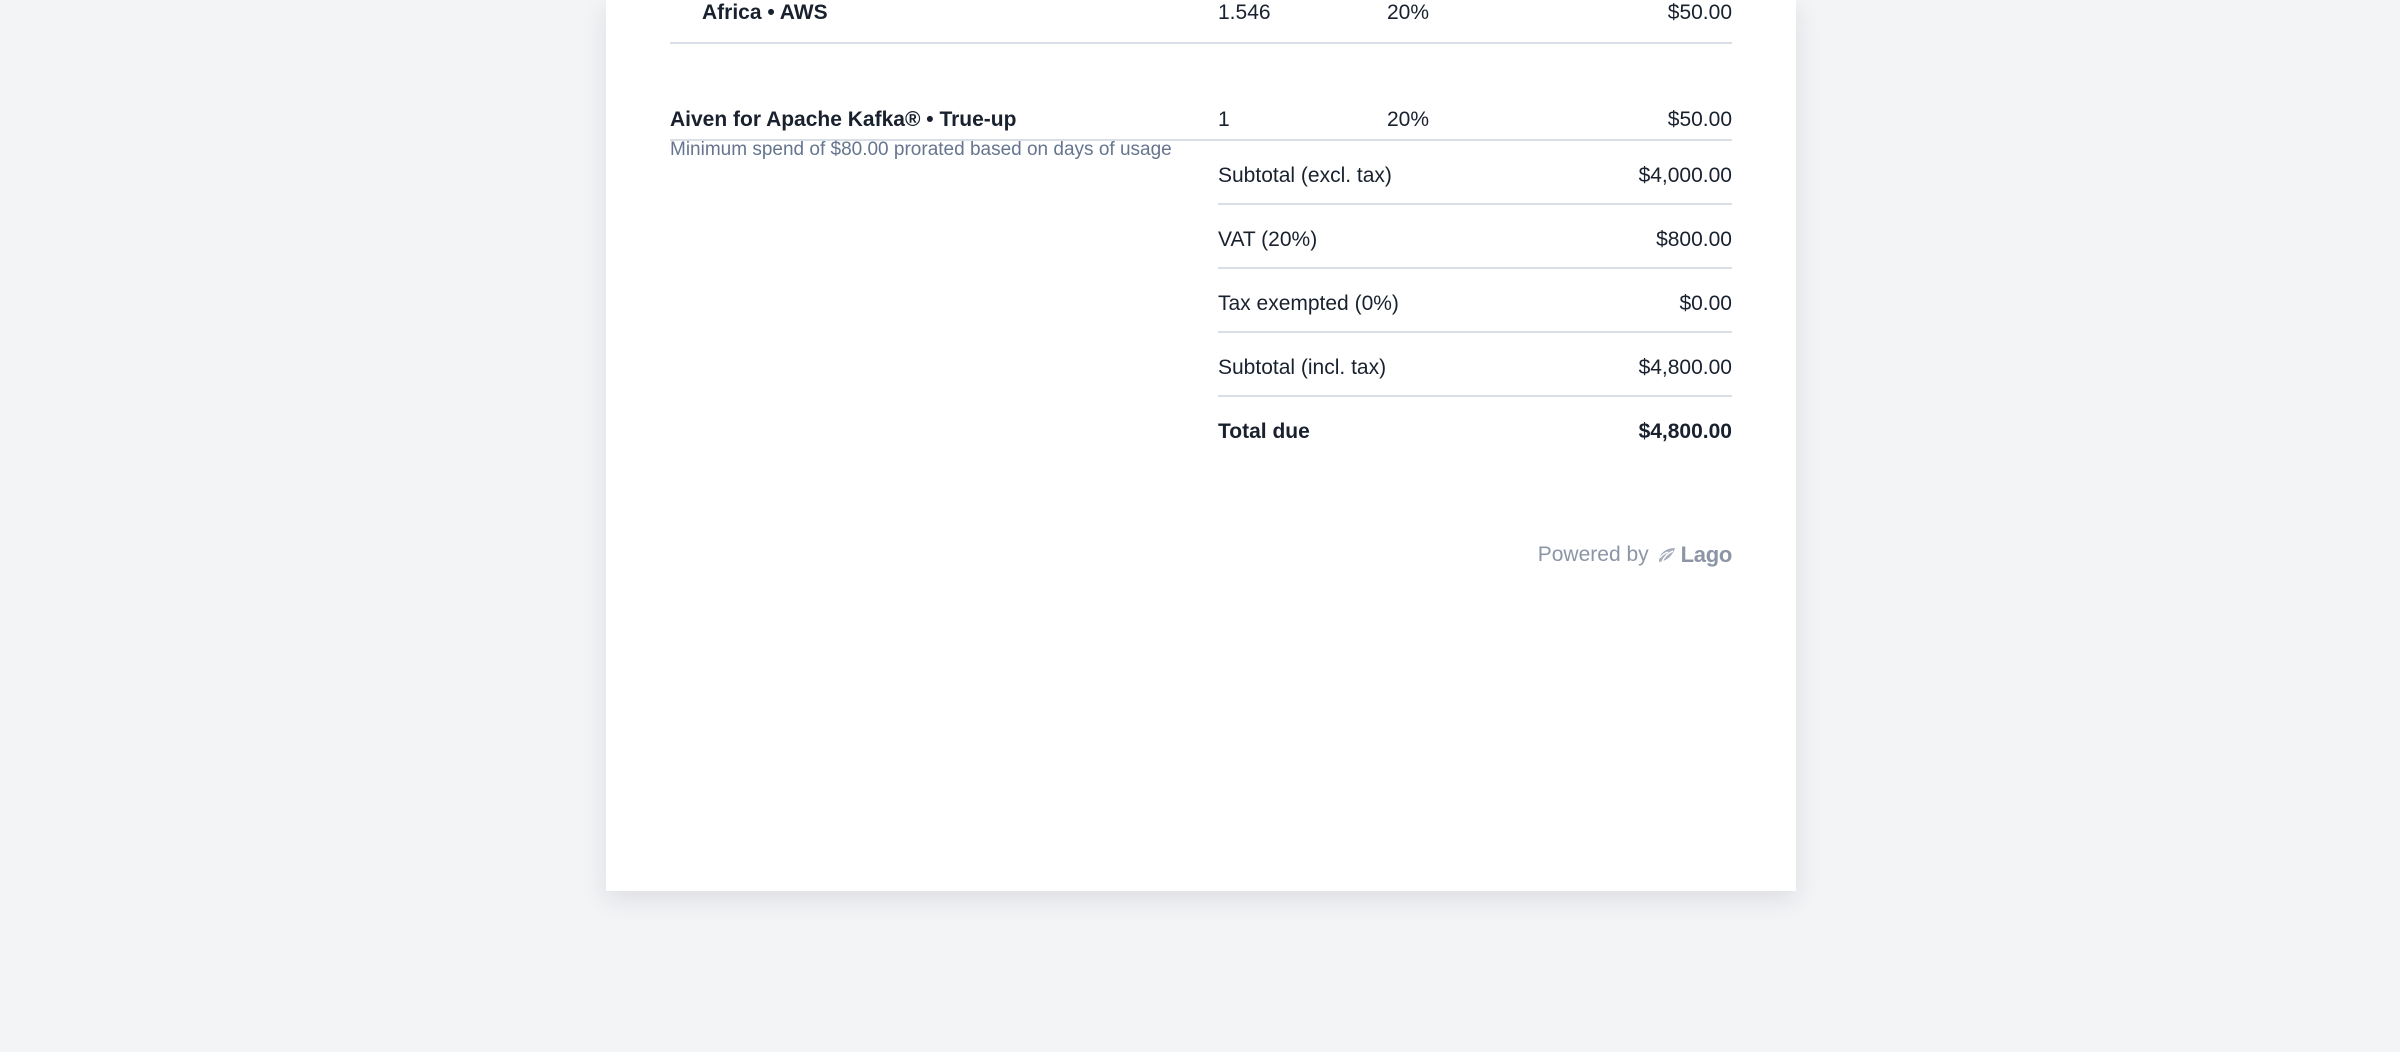  Describe the element at coordinates (1224, 119) in the screenshot. I see `line-item-units: 1` at that location.